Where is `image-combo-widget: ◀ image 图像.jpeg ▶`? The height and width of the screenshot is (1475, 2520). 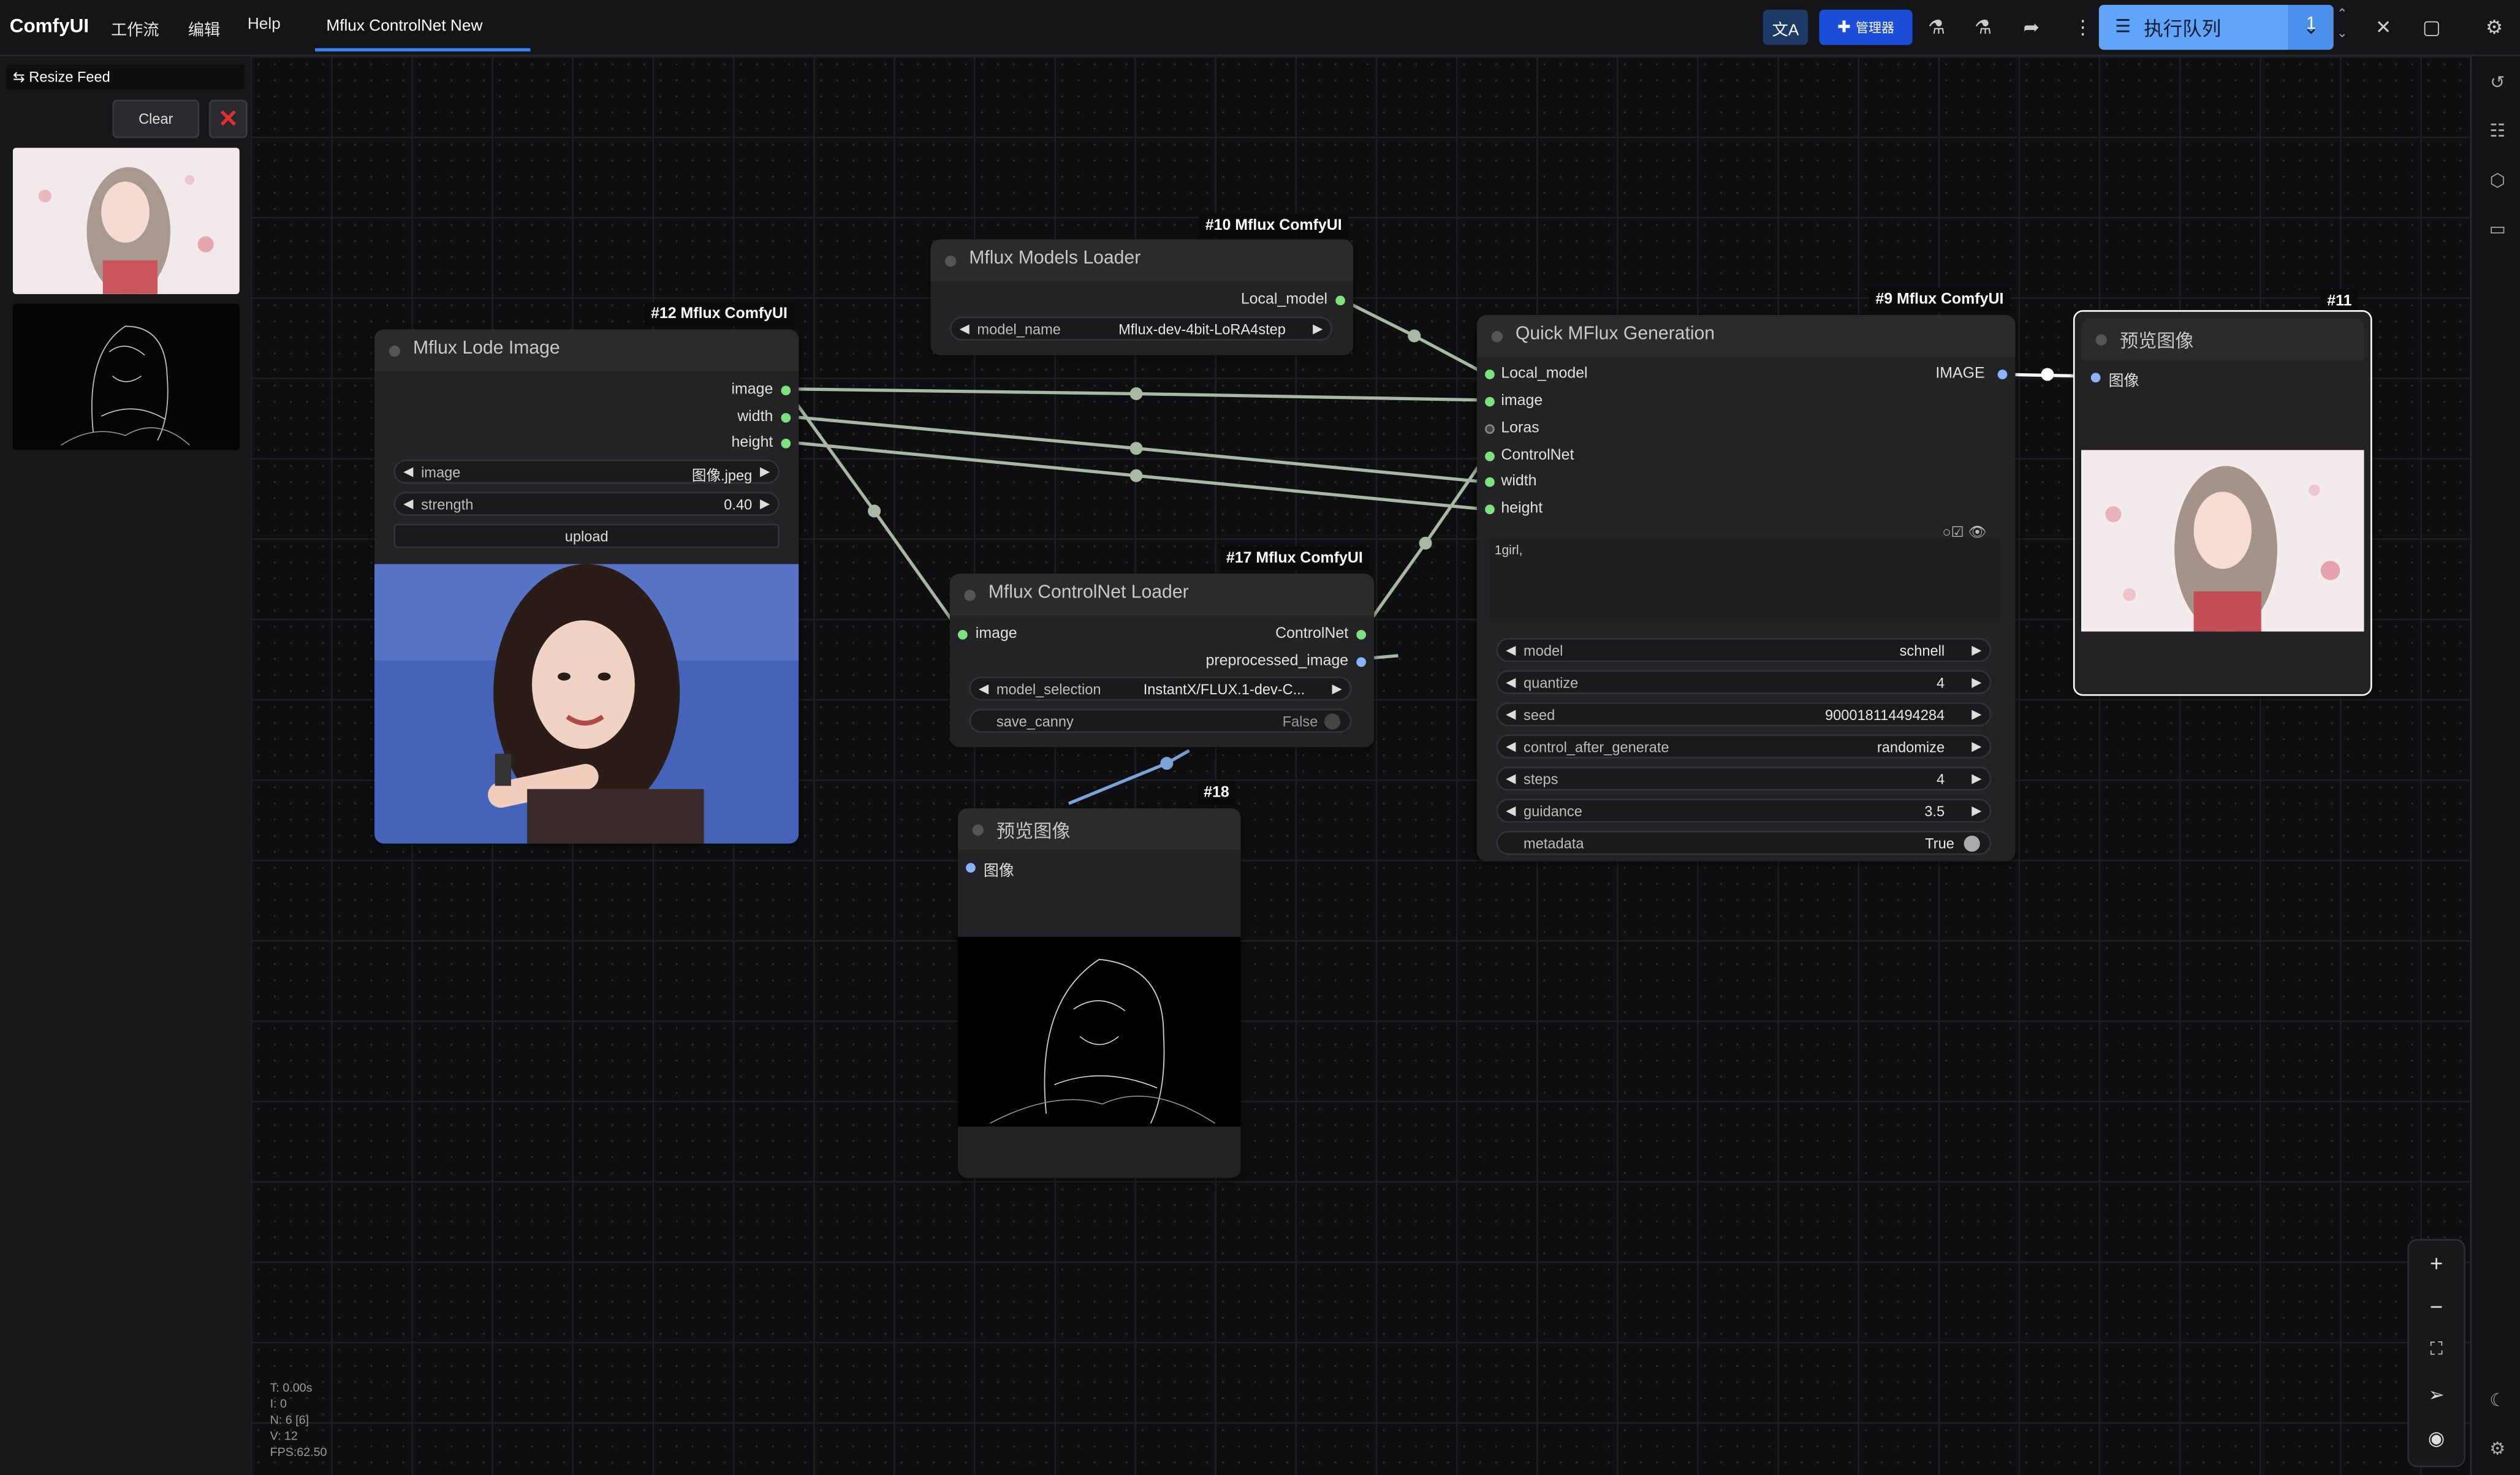
image-combo-widget: ◀ image 图像.jpeg ▶ is located at coordinates (586, 472).